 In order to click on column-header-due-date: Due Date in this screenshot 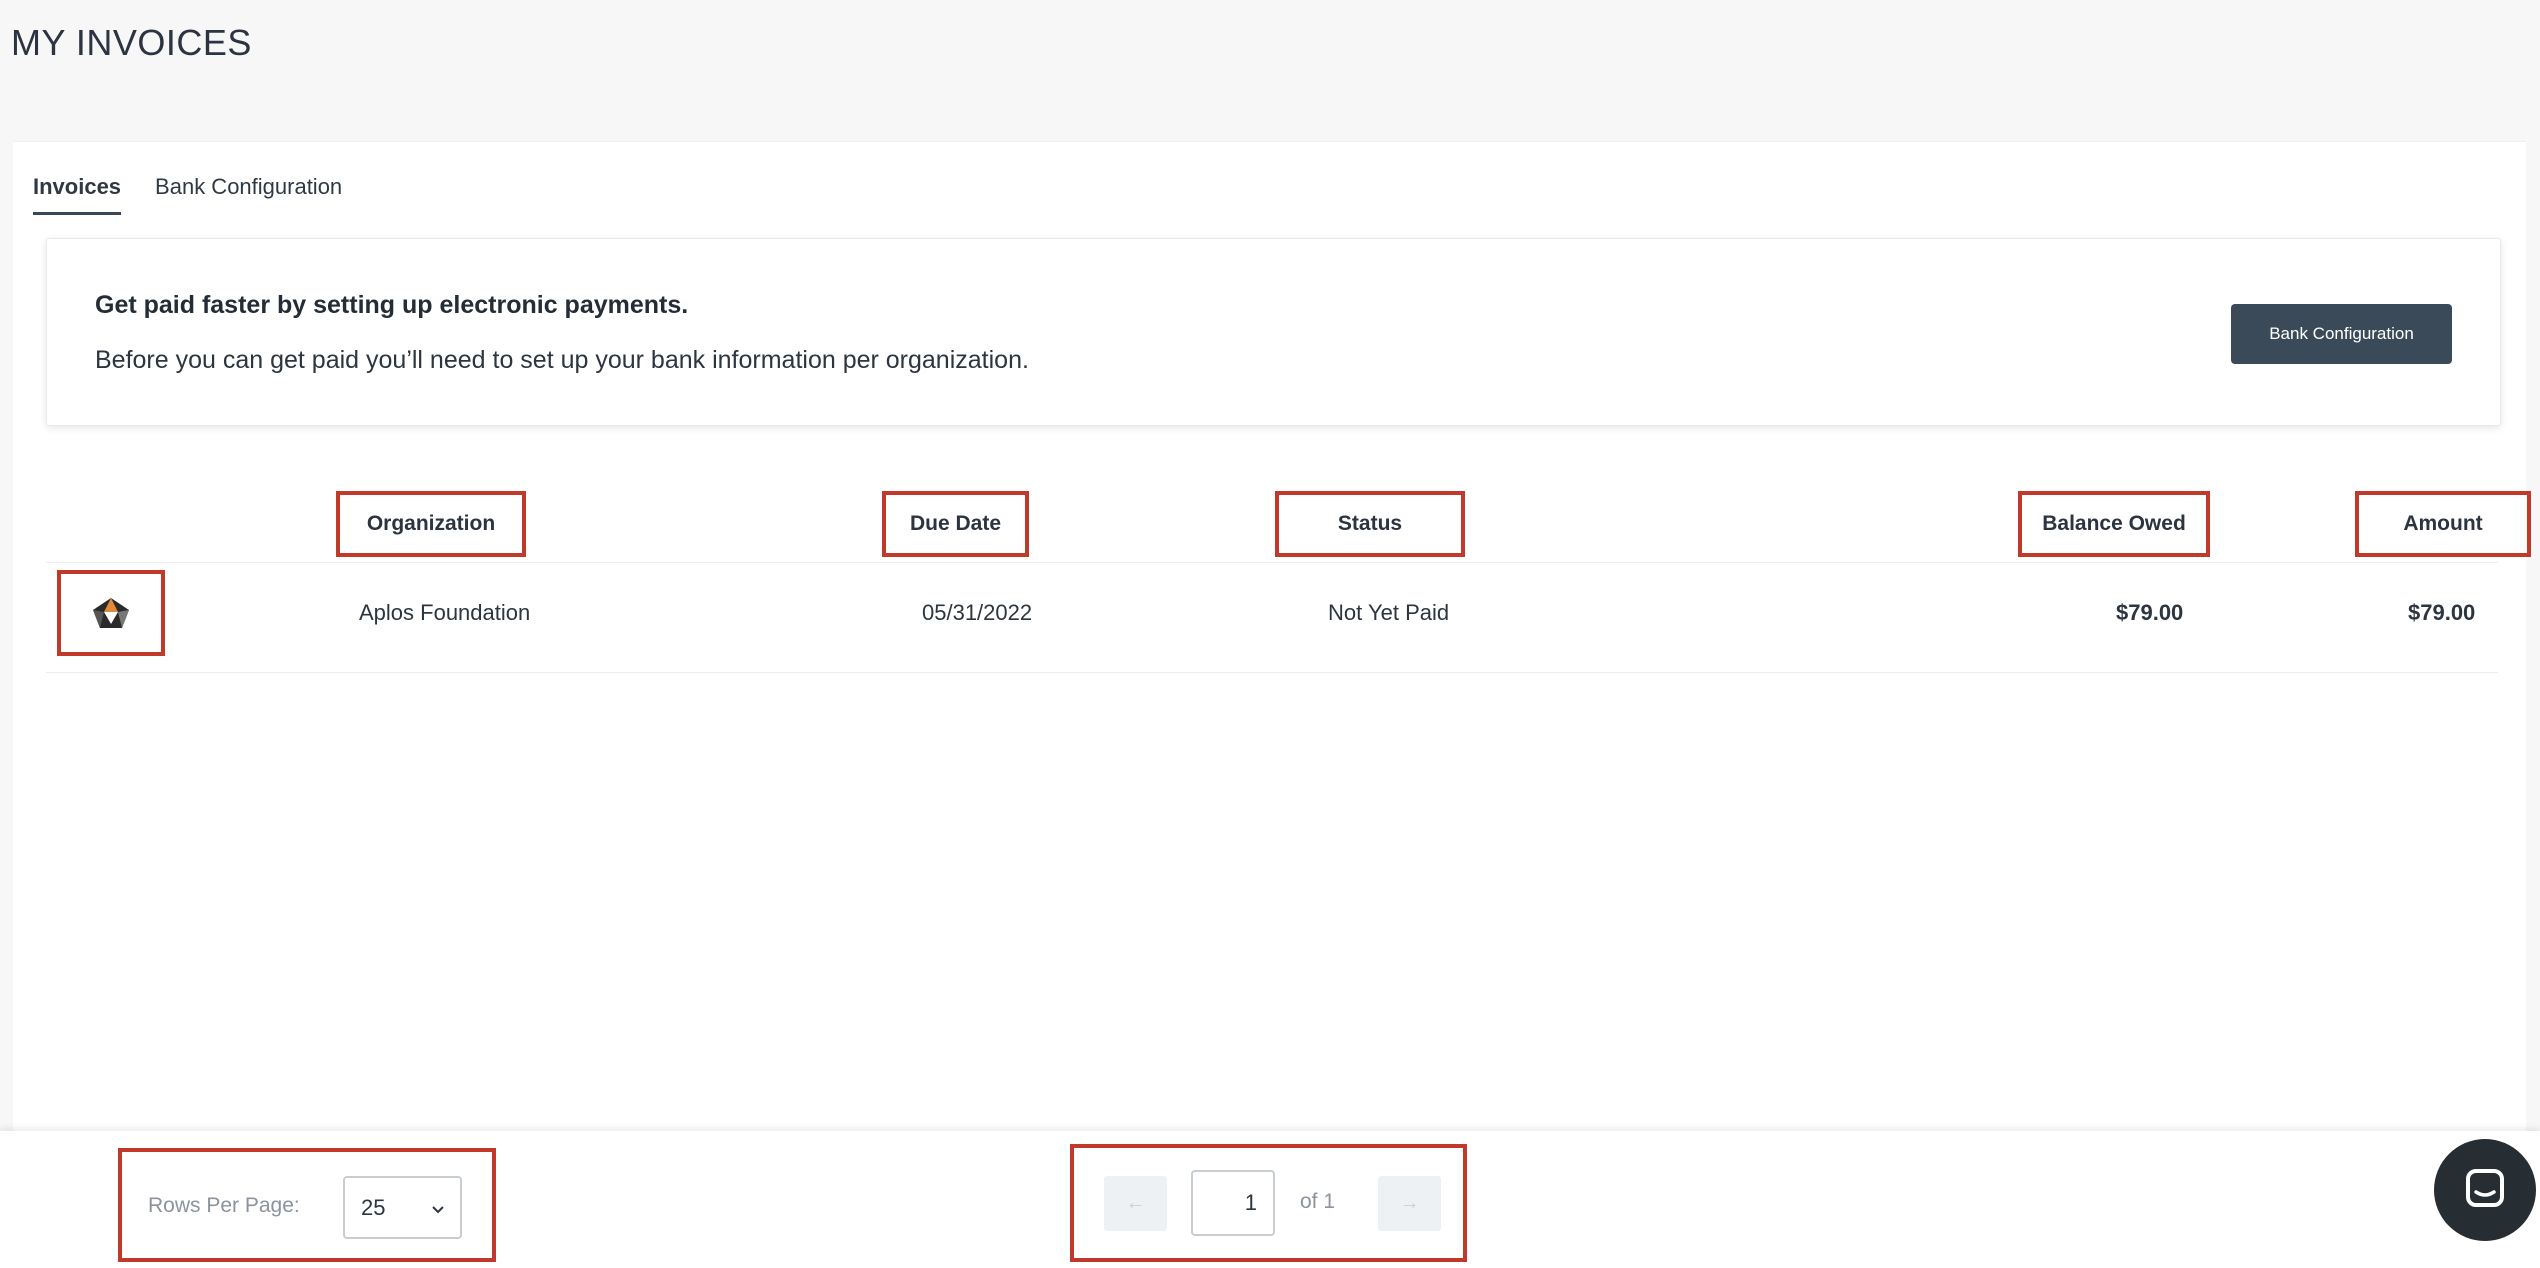, I will do `click(955, 524)`.